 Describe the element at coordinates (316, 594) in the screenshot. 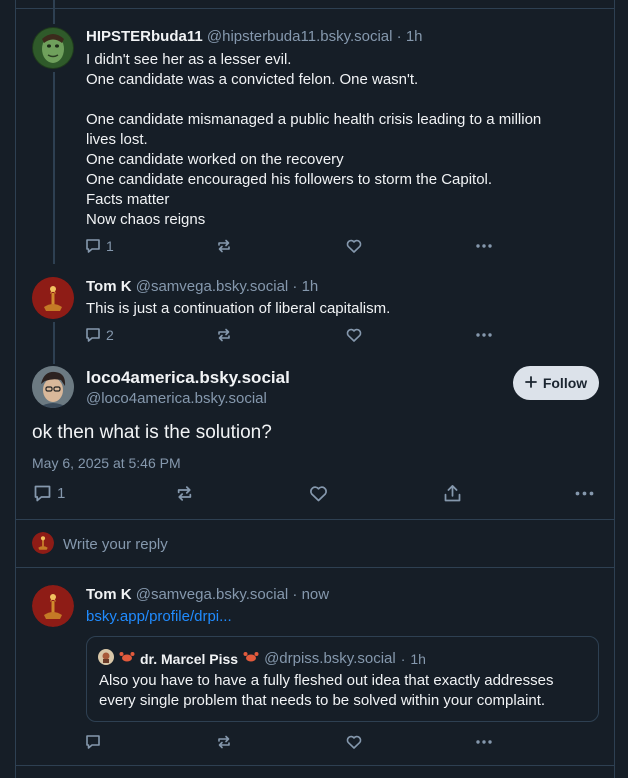

I see `post-time: now` at that location.